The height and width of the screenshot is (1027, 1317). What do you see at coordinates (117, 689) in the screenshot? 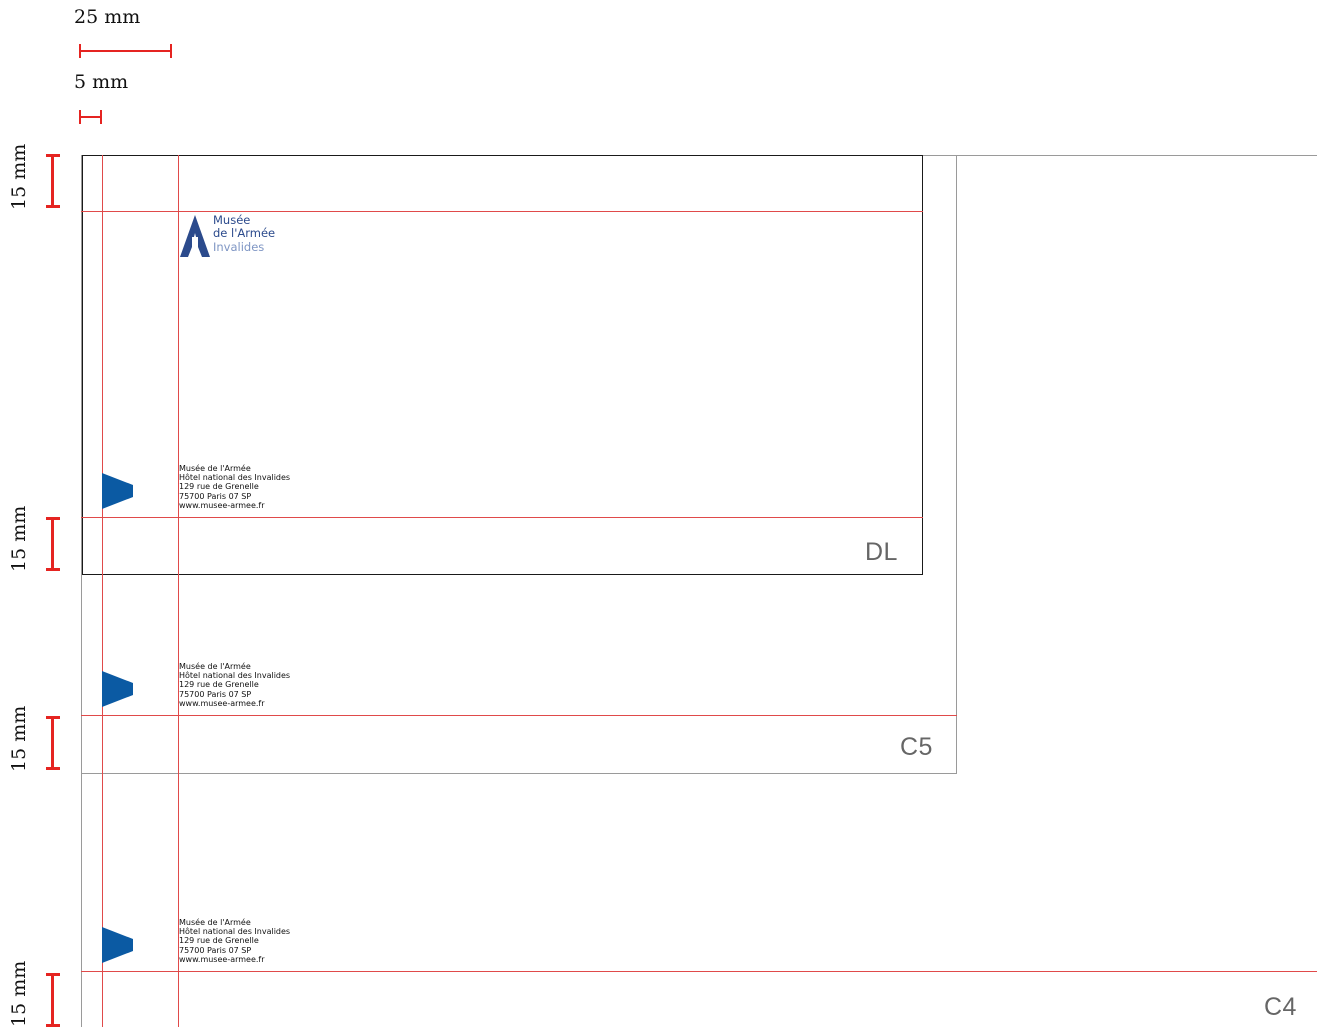
I see `direction-marker-c5-icon` at bounding box center [117, 689].